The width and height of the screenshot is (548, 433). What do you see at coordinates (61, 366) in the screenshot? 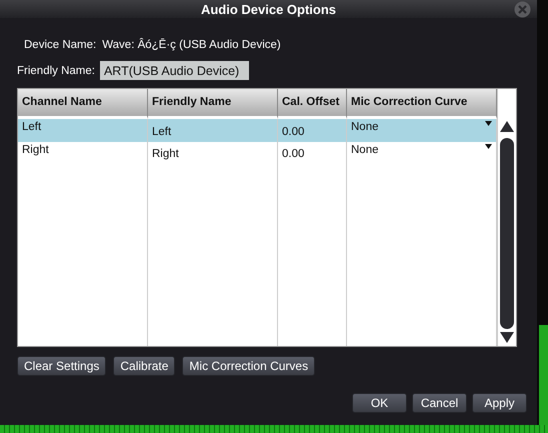
I see `tool-button: Clear Settings` at bounding box center [61, 366].